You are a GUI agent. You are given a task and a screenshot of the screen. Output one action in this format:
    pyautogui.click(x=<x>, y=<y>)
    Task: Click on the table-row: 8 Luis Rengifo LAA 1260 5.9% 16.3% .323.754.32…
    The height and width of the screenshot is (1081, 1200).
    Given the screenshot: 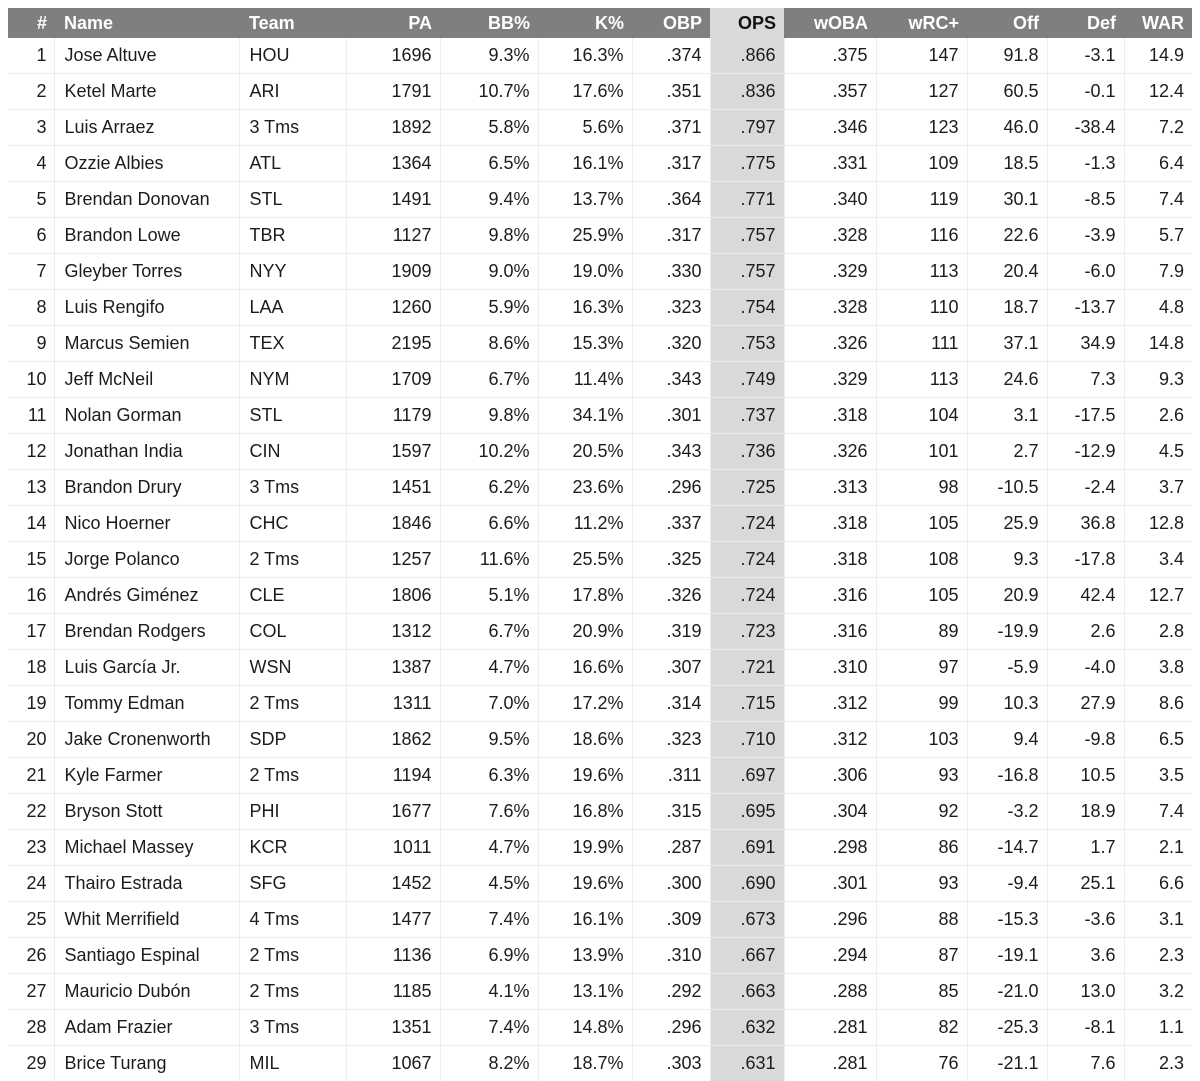 What is the action you would take?
    pyautogui.click(x=600, y=307)
    